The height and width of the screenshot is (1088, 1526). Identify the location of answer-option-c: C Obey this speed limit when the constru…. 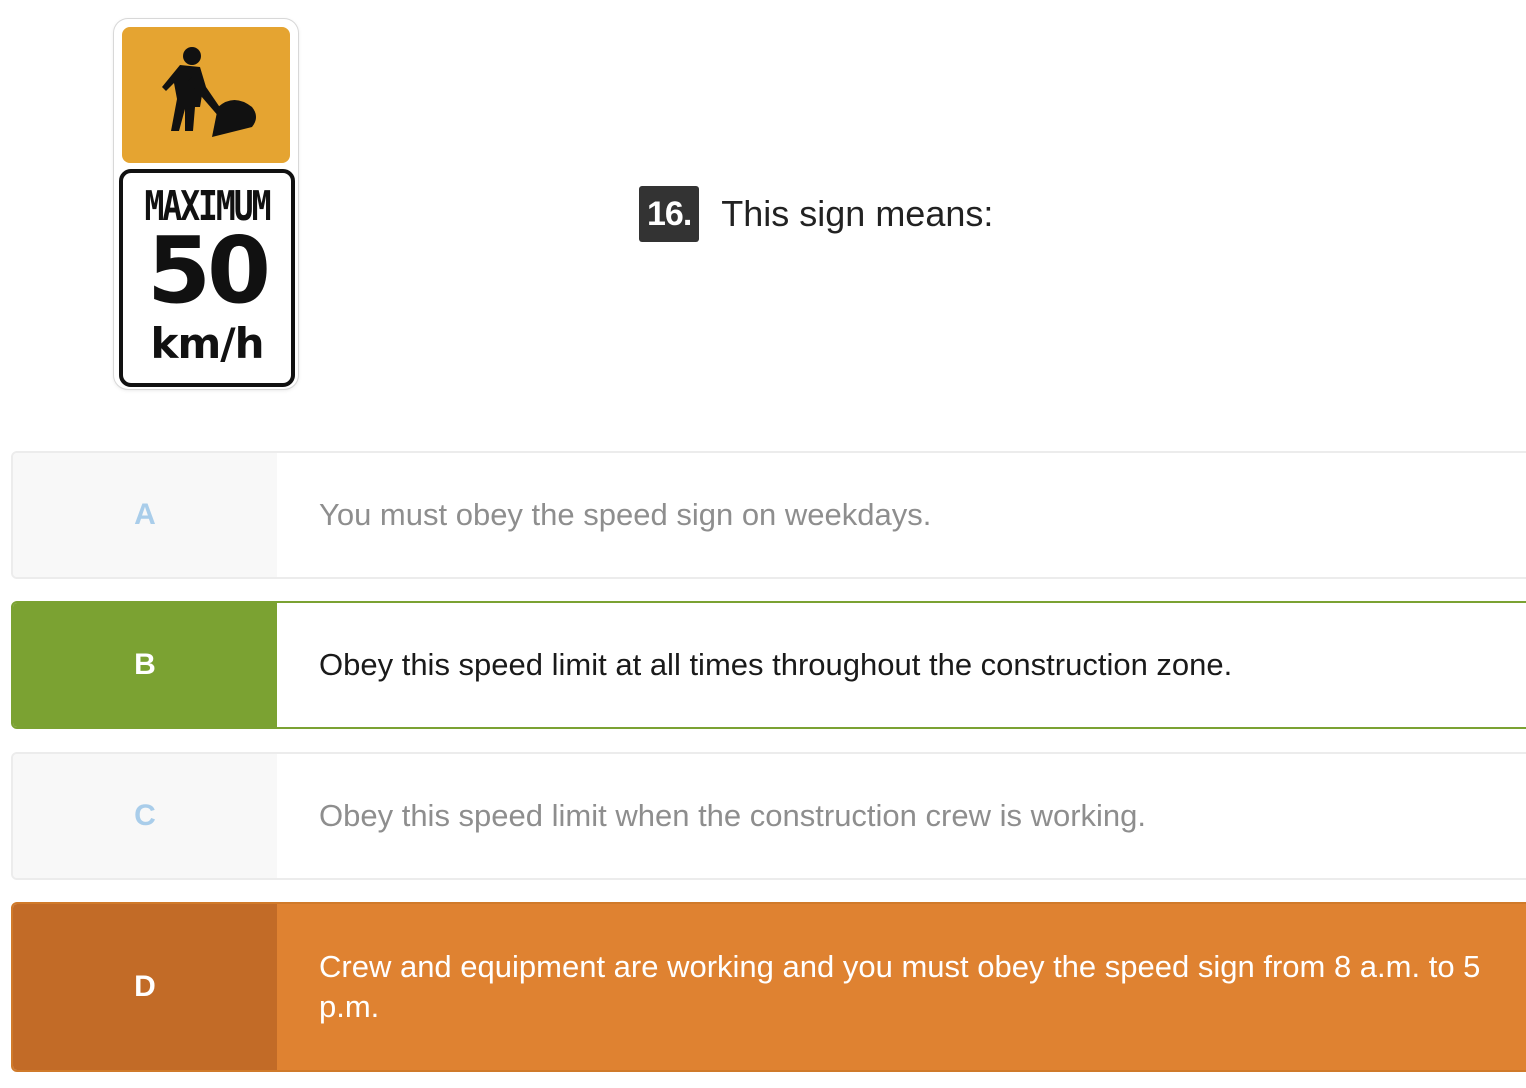
(768, 816).